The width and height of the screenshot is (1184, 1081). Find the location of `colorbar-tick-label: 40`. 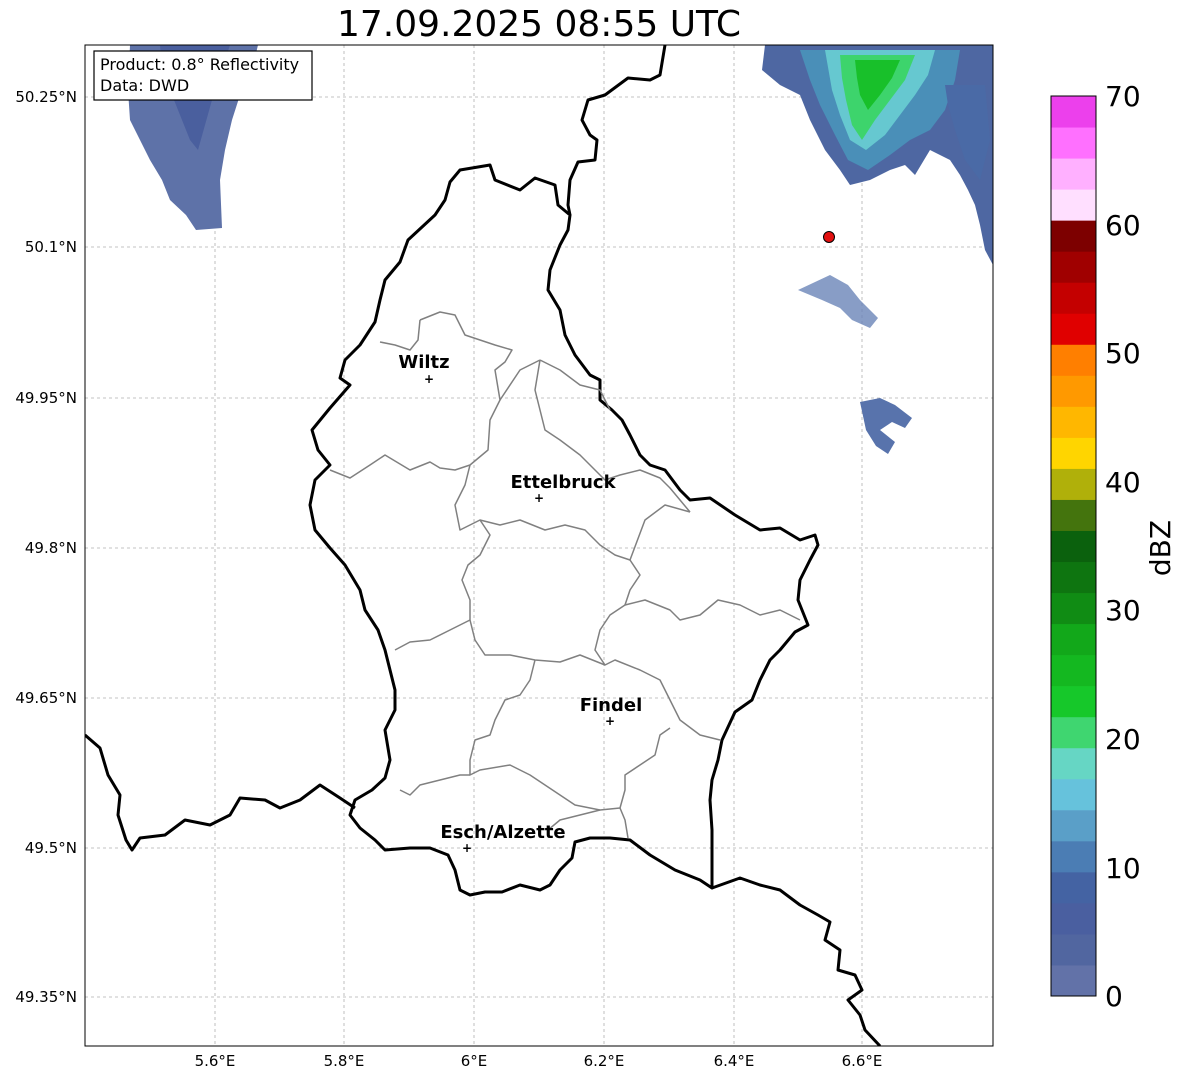

colorbar-tick-label: 40 is located at coordinates (1123, 482).